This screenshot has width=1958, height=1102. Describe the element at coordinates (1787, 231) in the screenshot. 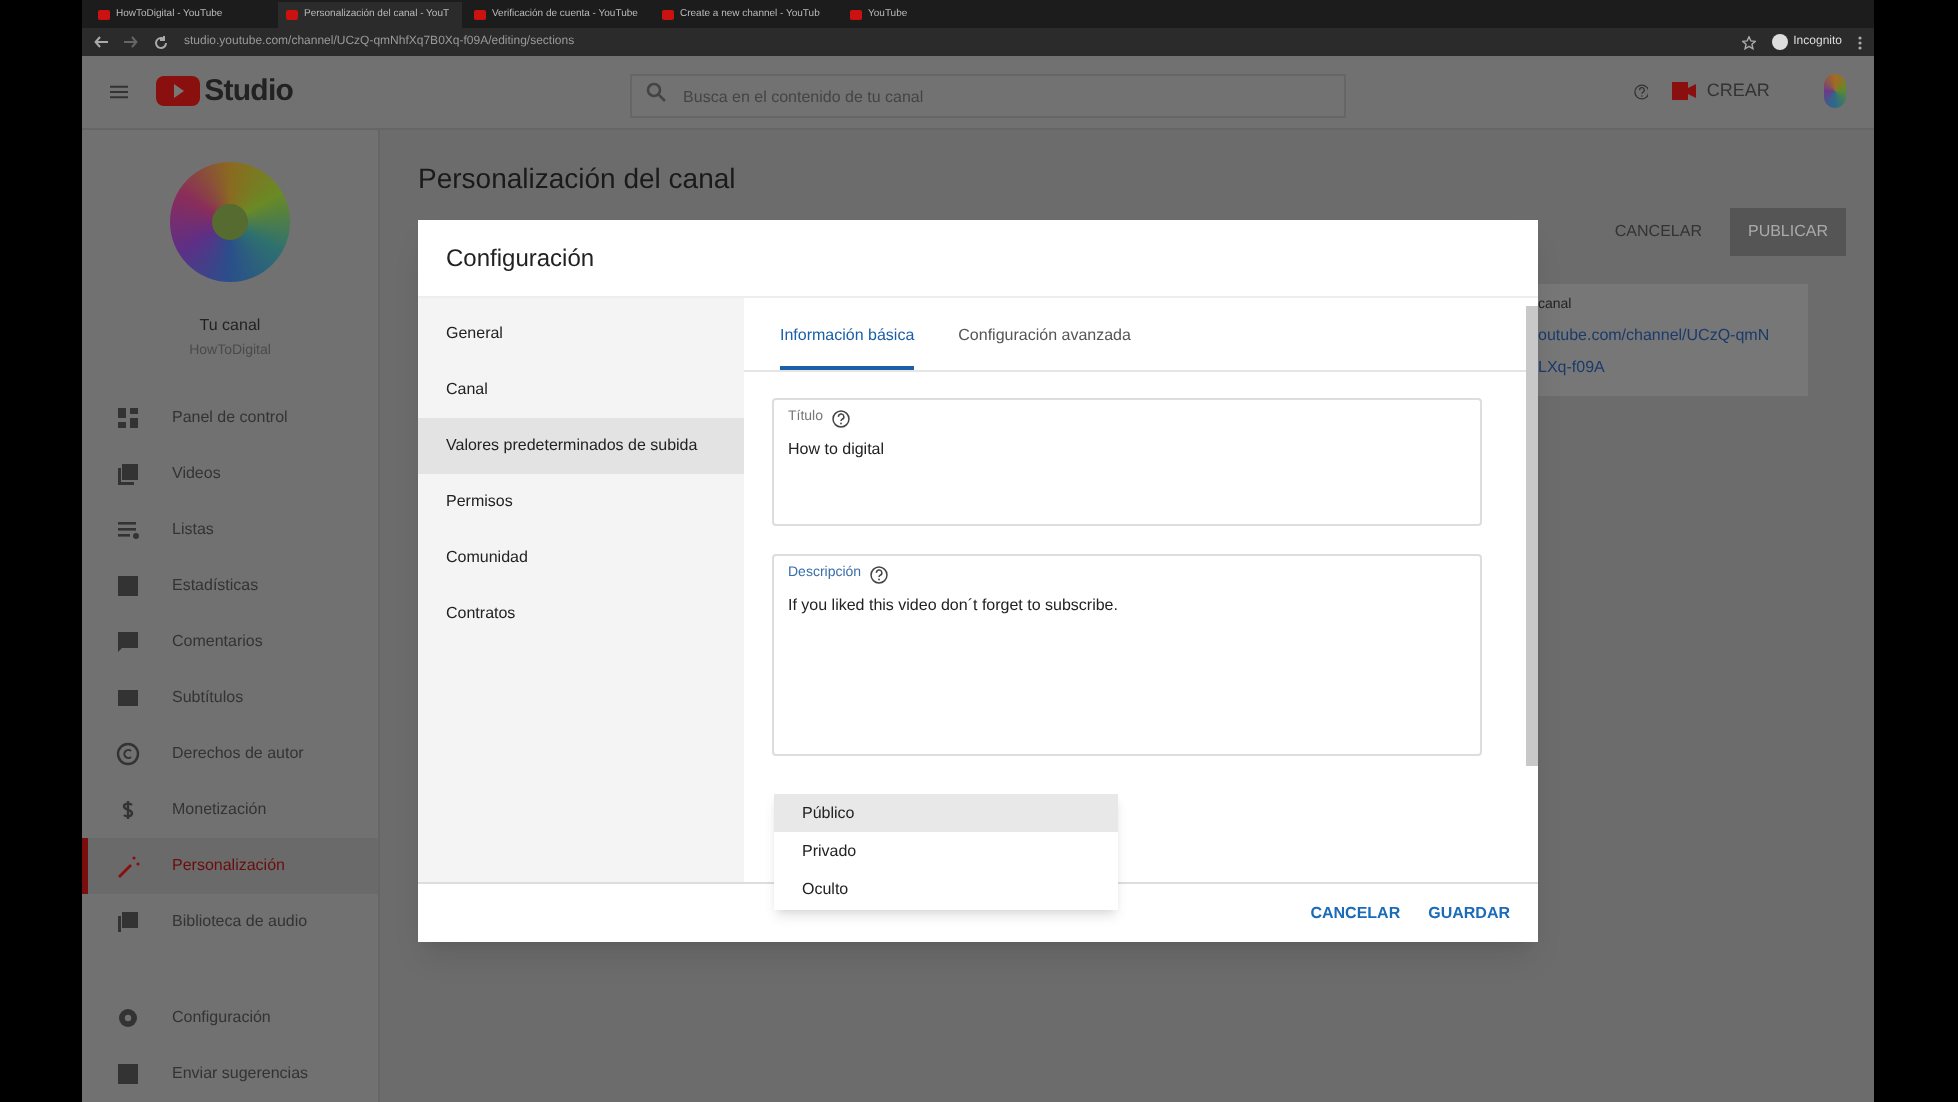

I see `publish-button: PUBLICAR` at that location.